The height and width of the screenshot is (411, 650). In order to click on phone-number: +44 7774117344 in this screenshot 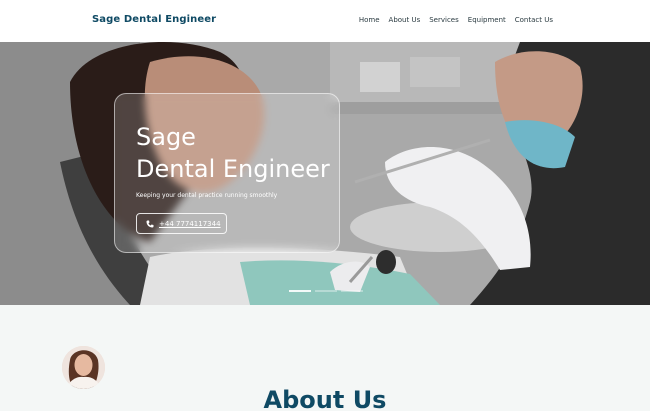, I will do `click(190, 223)`.